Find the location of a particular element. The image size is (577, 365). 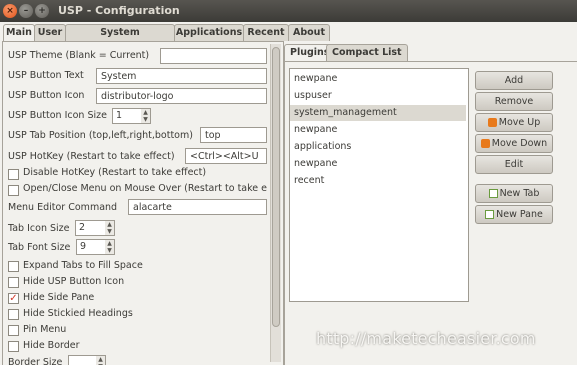

border-size-label: Border Size is located at coordinates (35, 361).